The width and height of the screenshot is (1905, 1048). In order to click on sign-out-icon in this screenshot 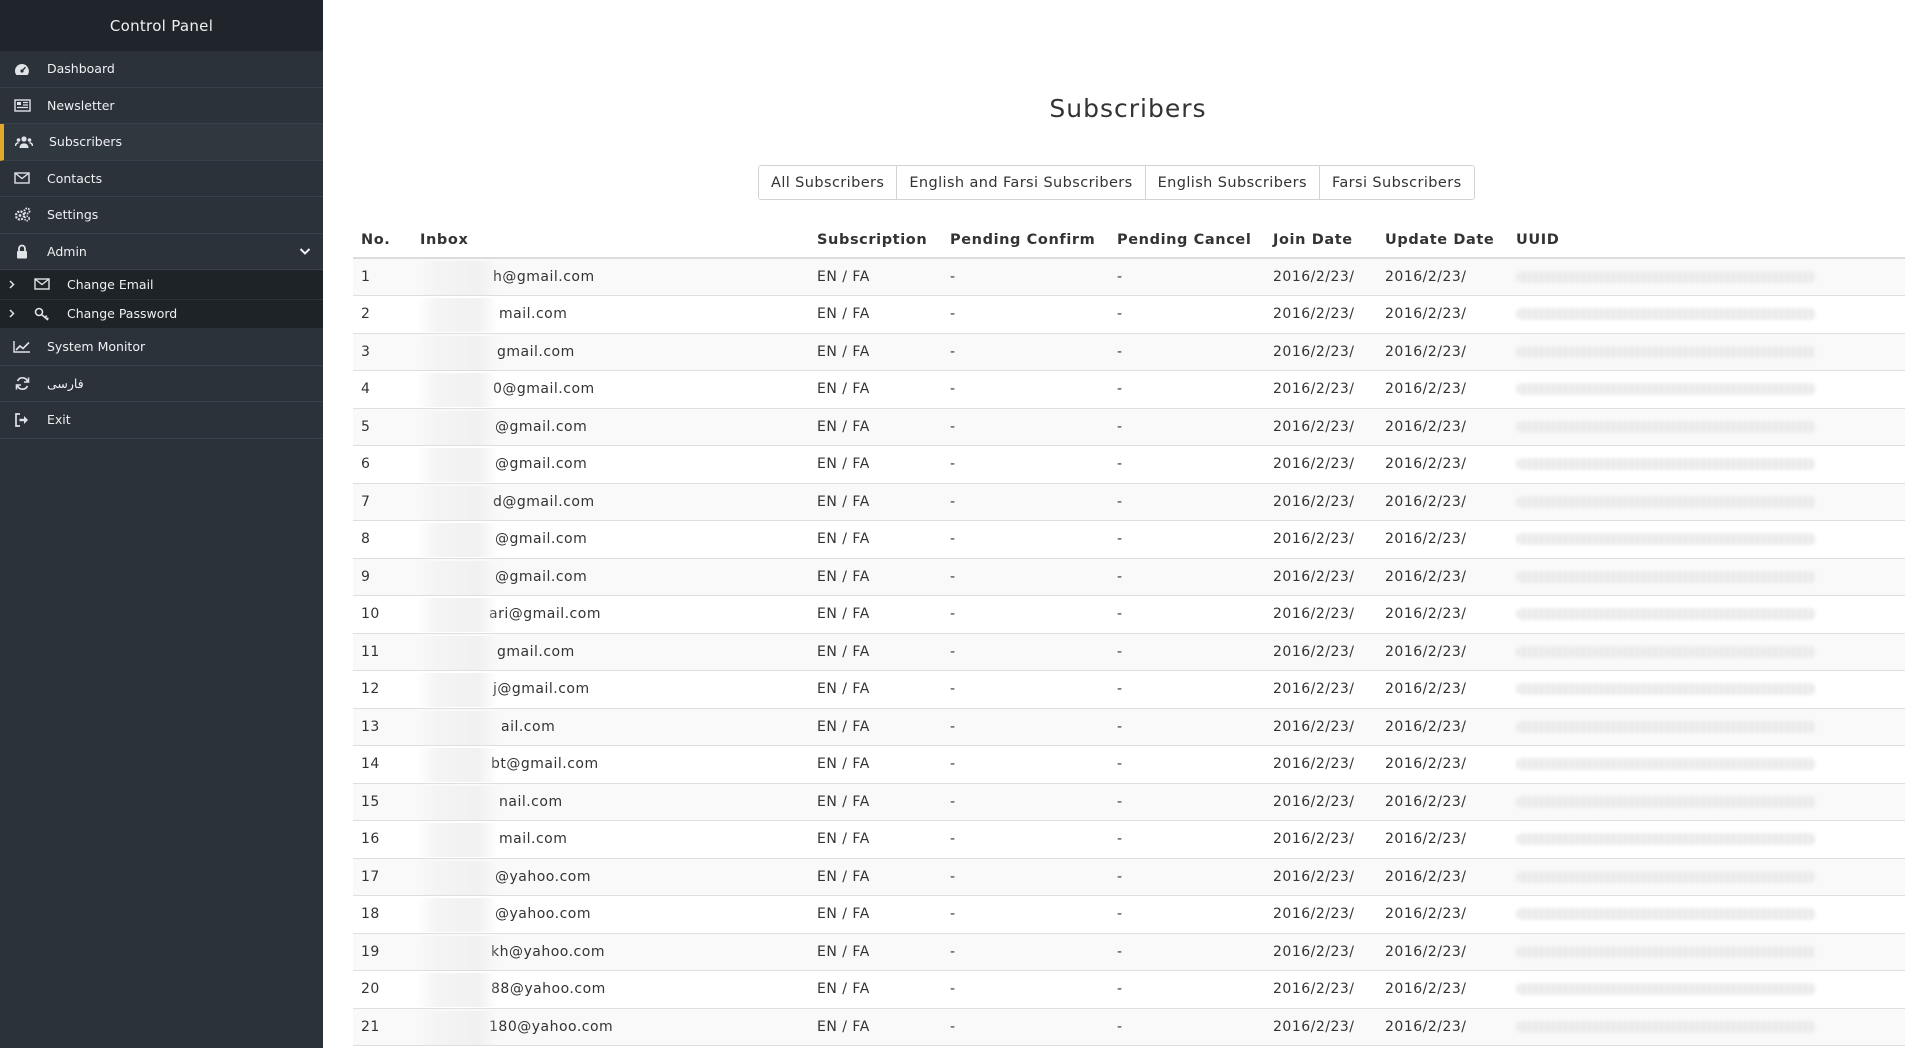, I will do `click(22, 420)`.